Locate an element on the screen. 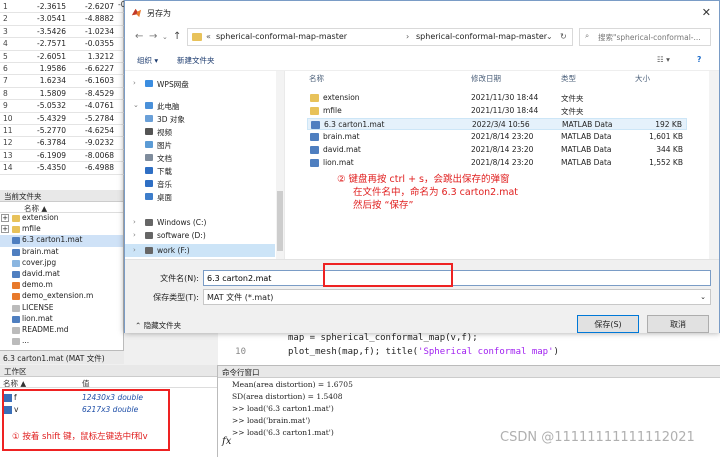  current-folder-item-label: brain.mat is located at coordinates (40, 251).